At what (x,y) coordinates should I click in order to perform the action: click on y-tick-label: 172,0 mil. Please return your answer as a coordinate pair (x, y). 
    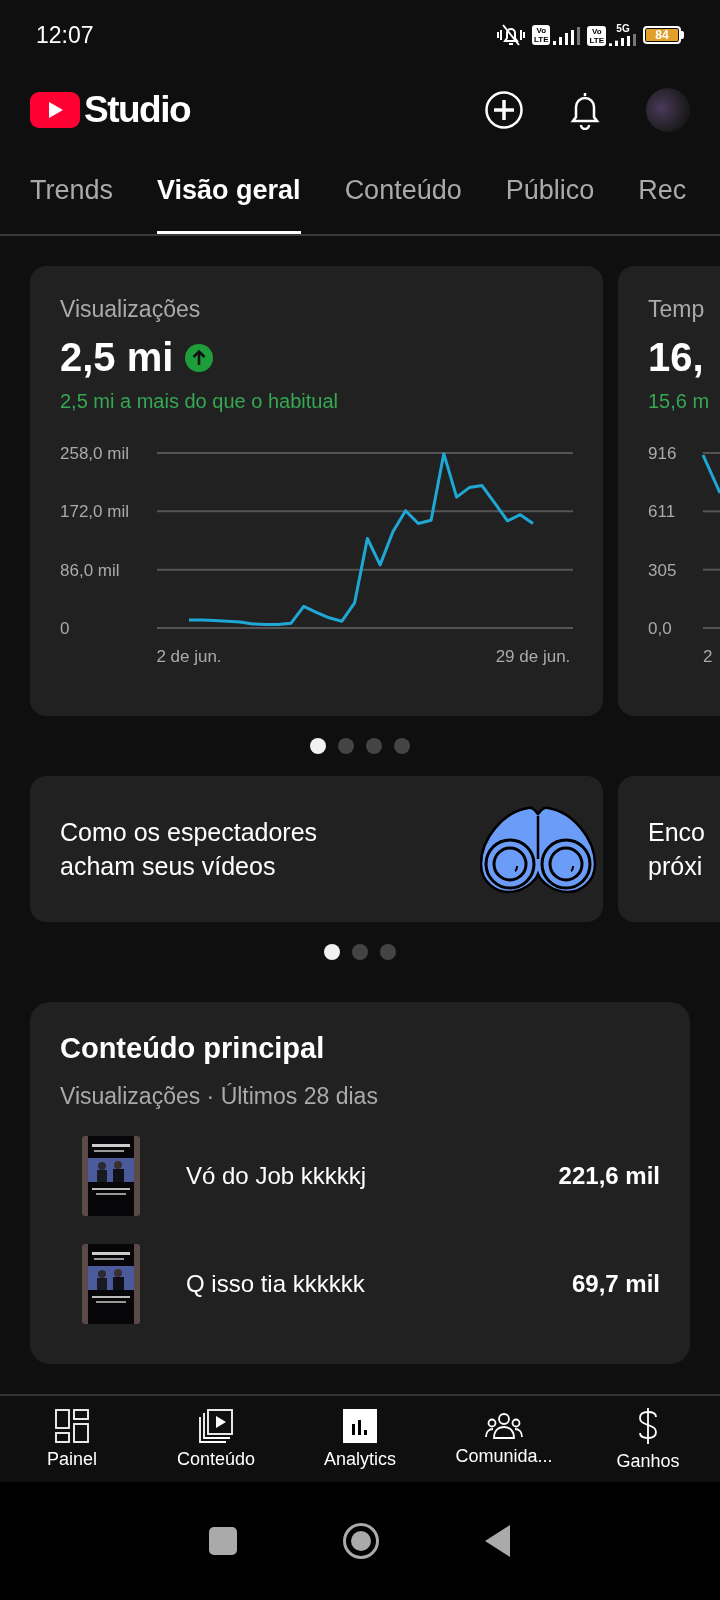
    Looking at the image, I should click on (94, 512).